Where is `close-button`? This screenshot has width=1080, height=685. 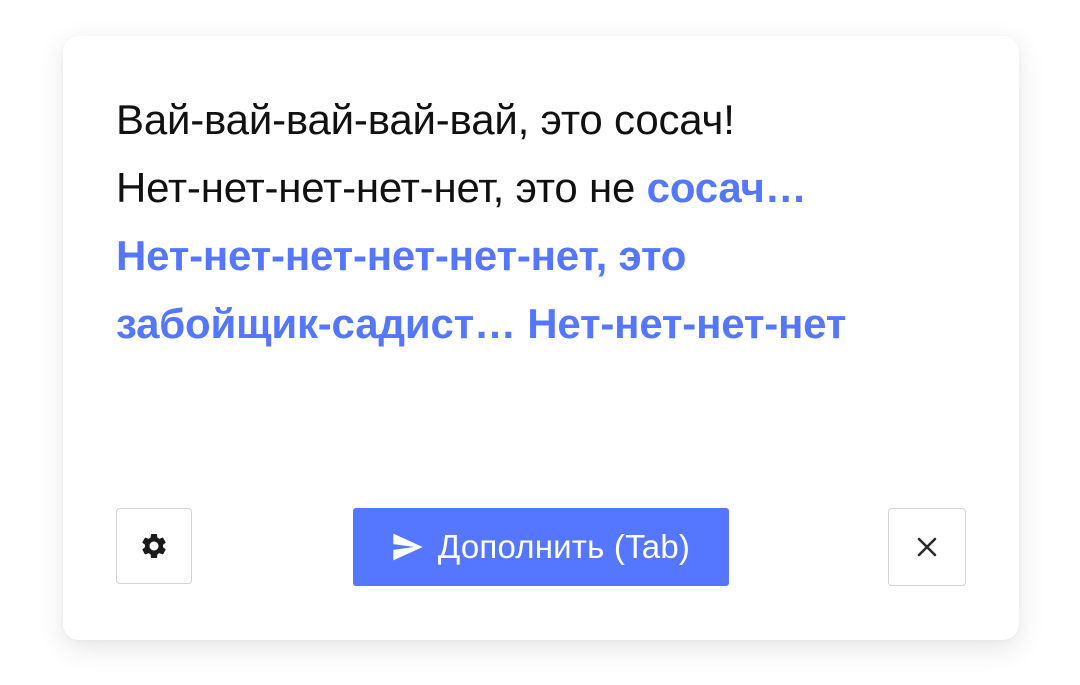 close-button is located at coordinates (927, 547).